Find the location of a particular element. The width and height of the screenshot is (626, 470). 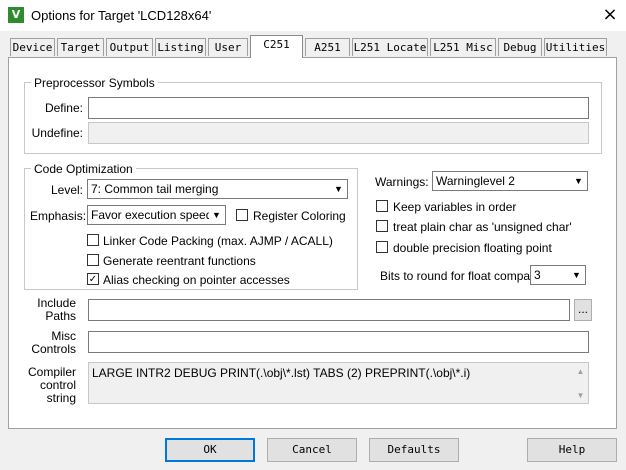

tab-l251-misc: L251 Misc is located at coordinates (463, 47).